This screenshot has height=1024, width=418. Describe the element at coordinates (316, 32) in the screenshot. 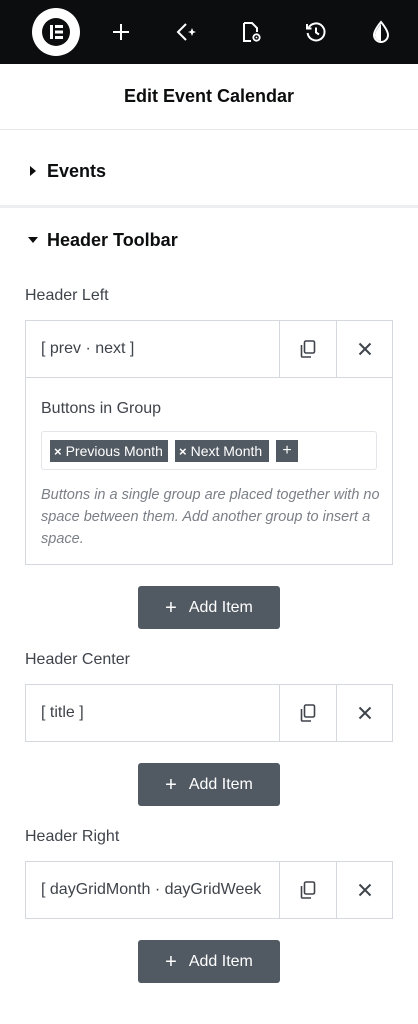

I see `history-icon` at that location.